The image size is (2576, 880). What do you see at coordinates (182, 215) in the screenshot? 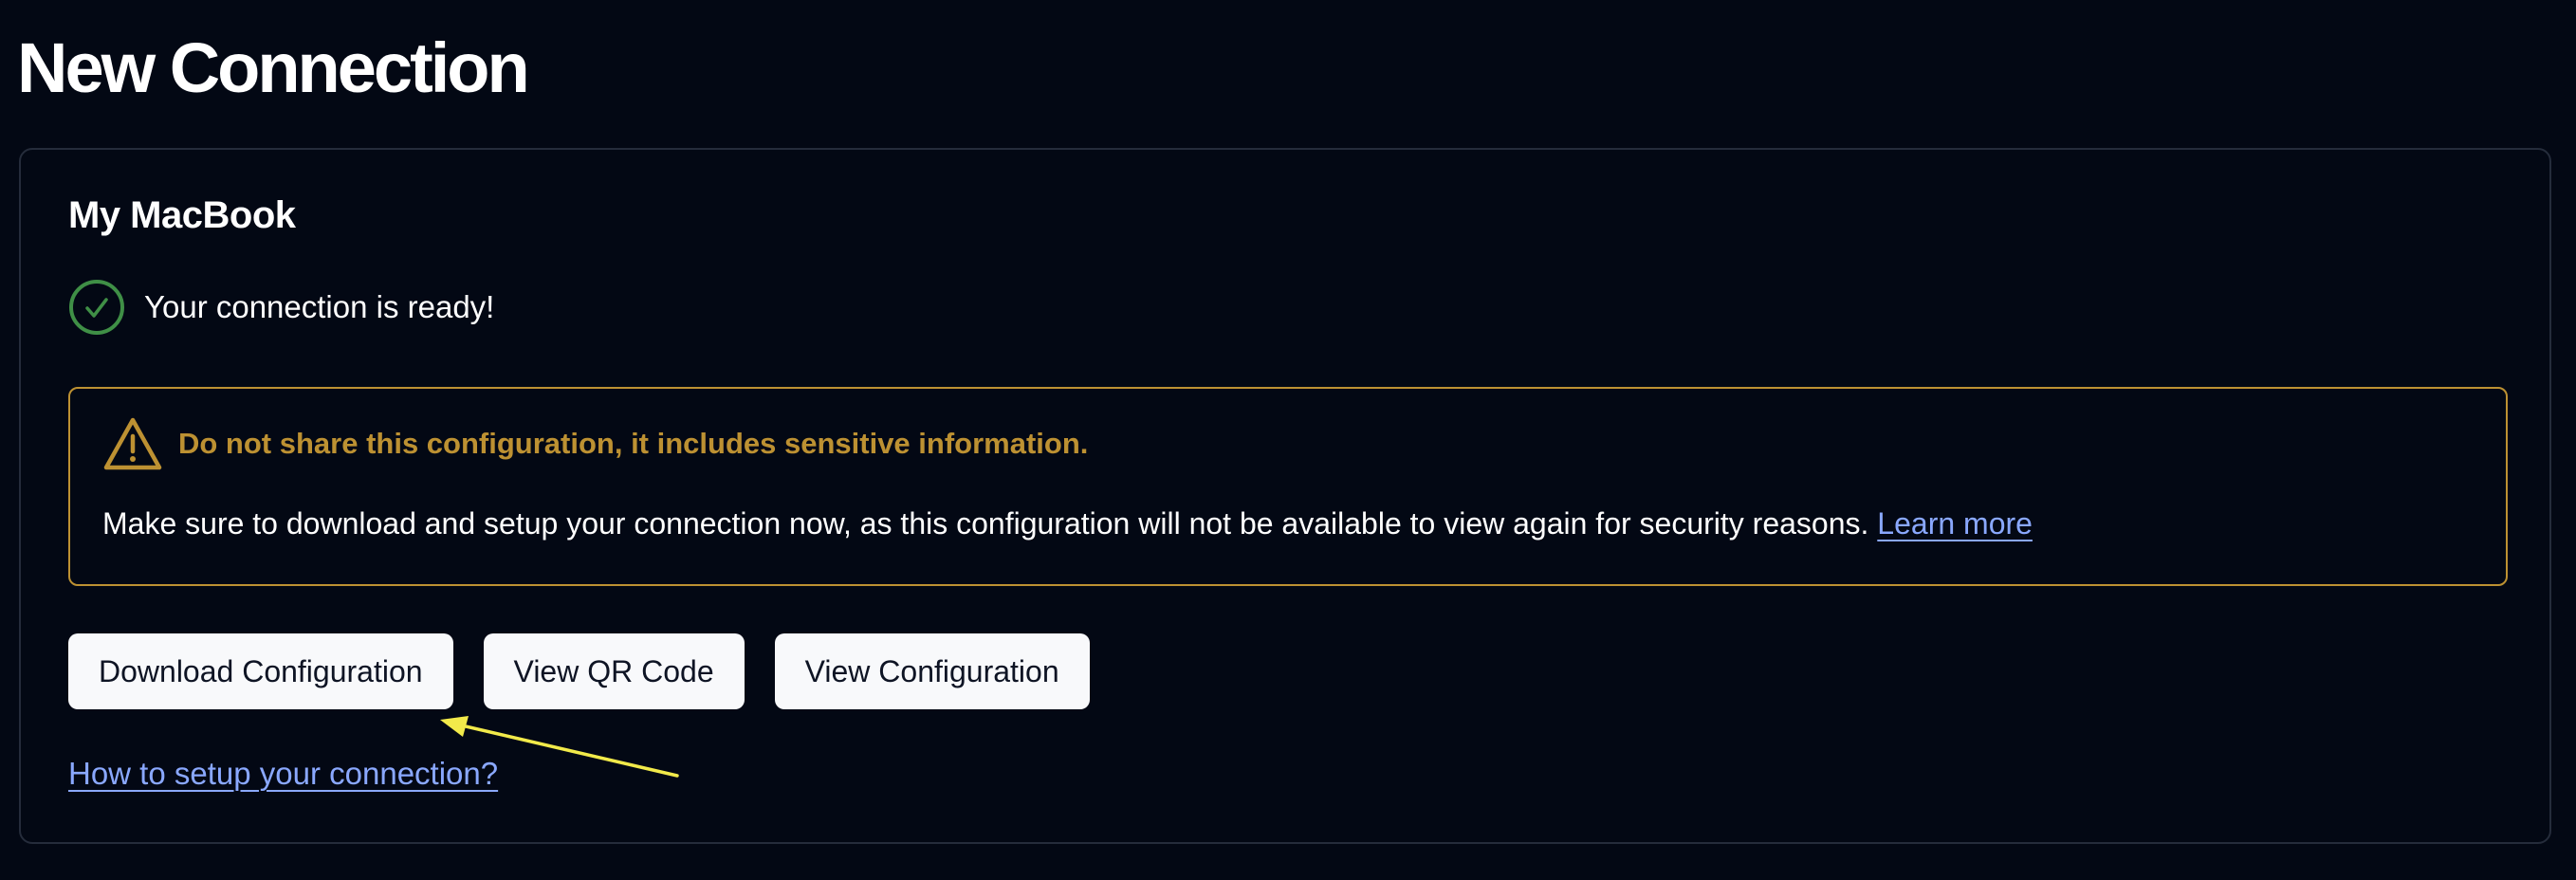
I see `device-name: My MacBook` at bounding box center [182, 215].